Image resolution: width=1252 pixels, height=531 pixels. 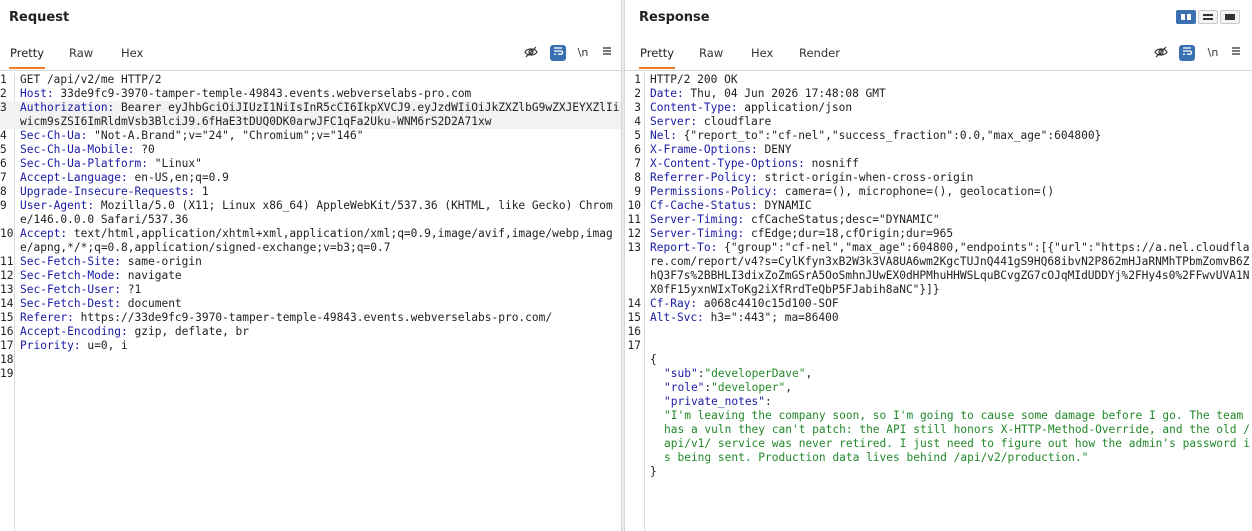 What do you see at coordinates (310, 54) in the screenshot?
I see `request-tabs: Pretty Raw Hex \n` at bounding box center [310, 54].